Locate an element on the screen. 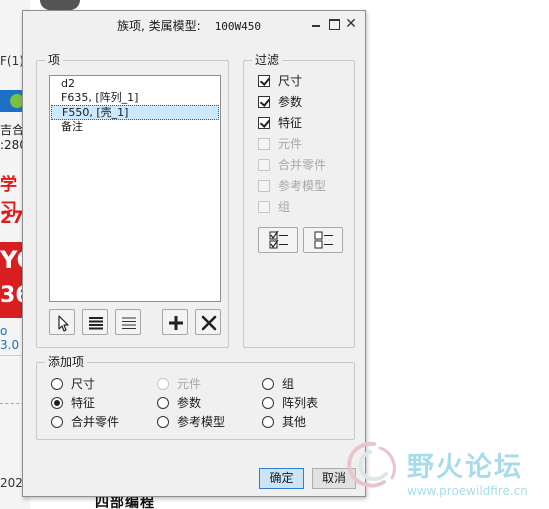 This screenshot has height=509, width=549. remove-item-button is located at coordinates (208, 322).